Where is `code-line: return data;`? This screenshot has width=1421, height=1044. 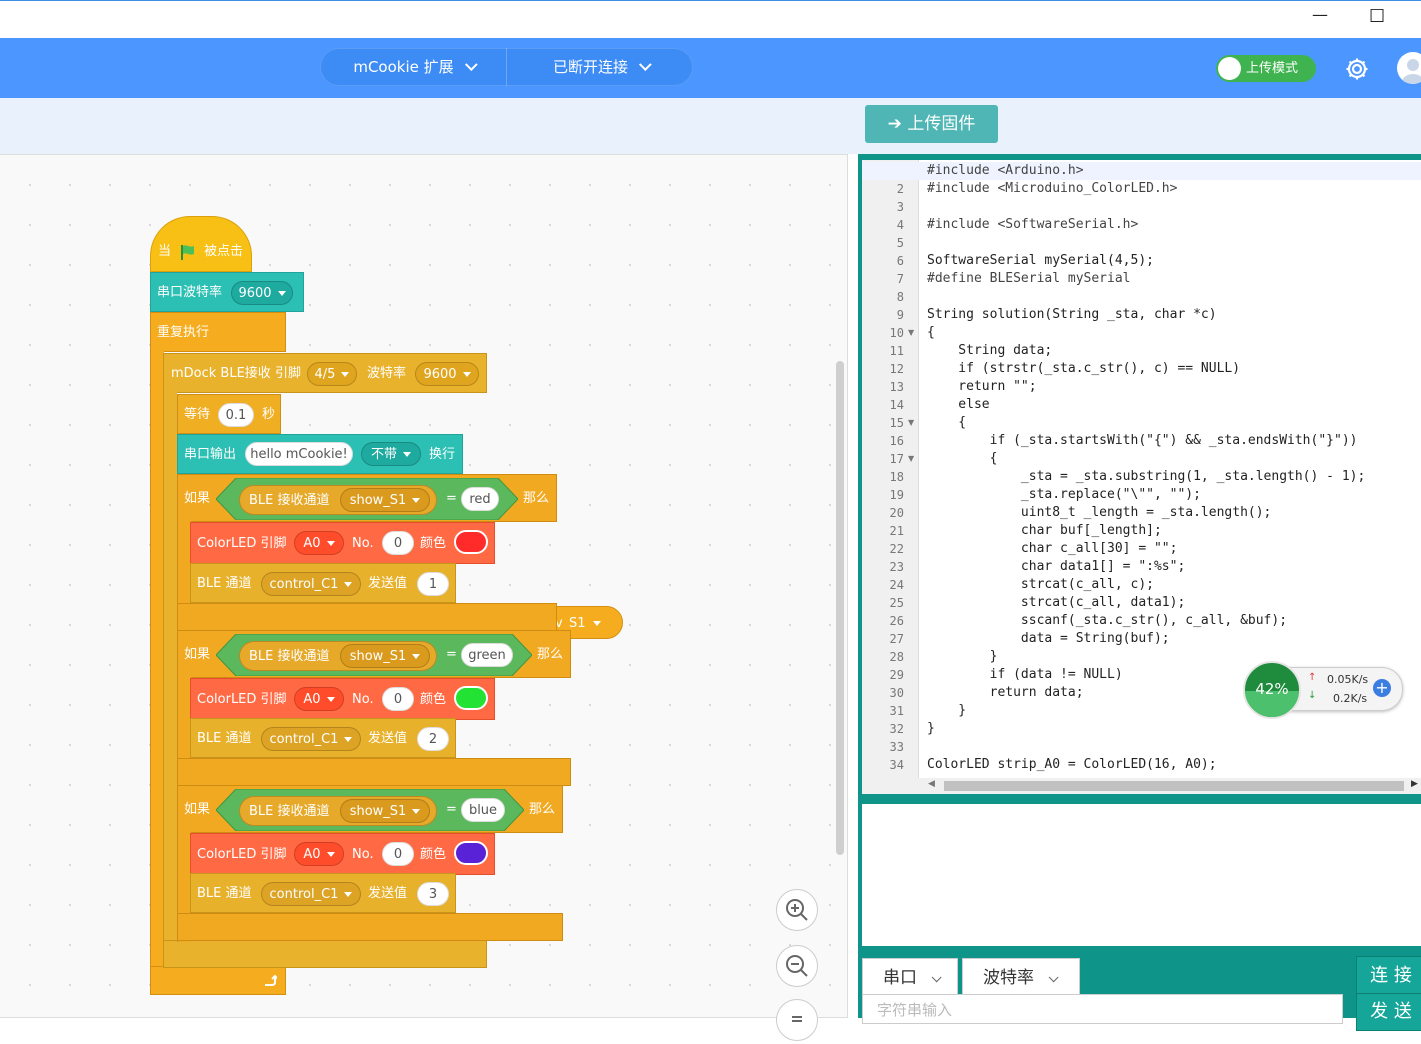
code-line: return data; is located at coordinates (1005, 693).